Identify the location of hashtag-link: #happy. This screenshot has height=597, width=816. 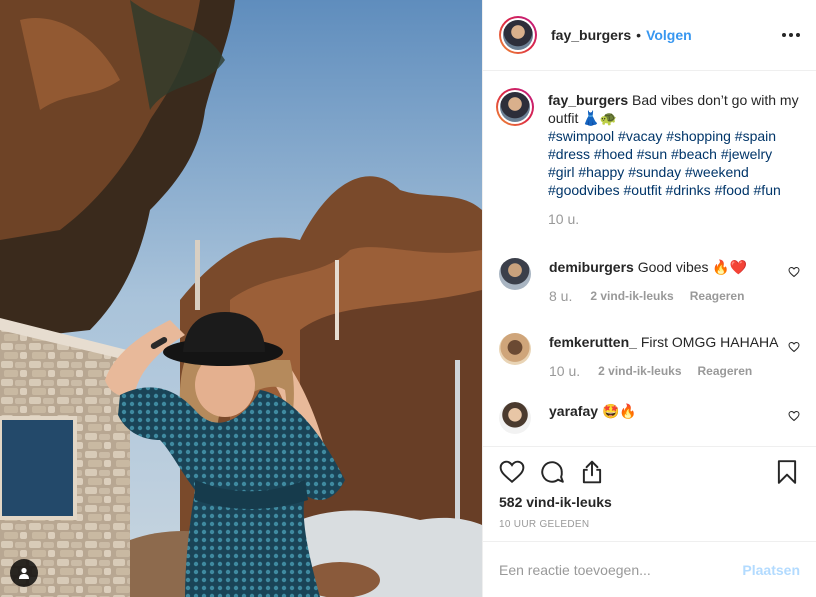
(601, 172).